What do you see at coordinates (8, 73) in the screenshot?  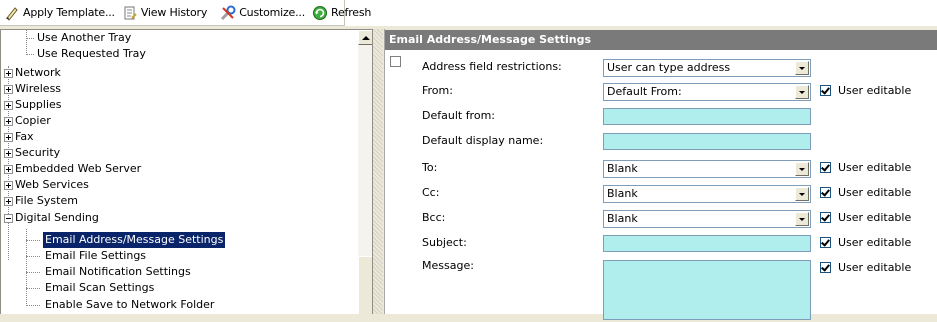 I see `expand-network-icon` at bounding box center [8, 73].